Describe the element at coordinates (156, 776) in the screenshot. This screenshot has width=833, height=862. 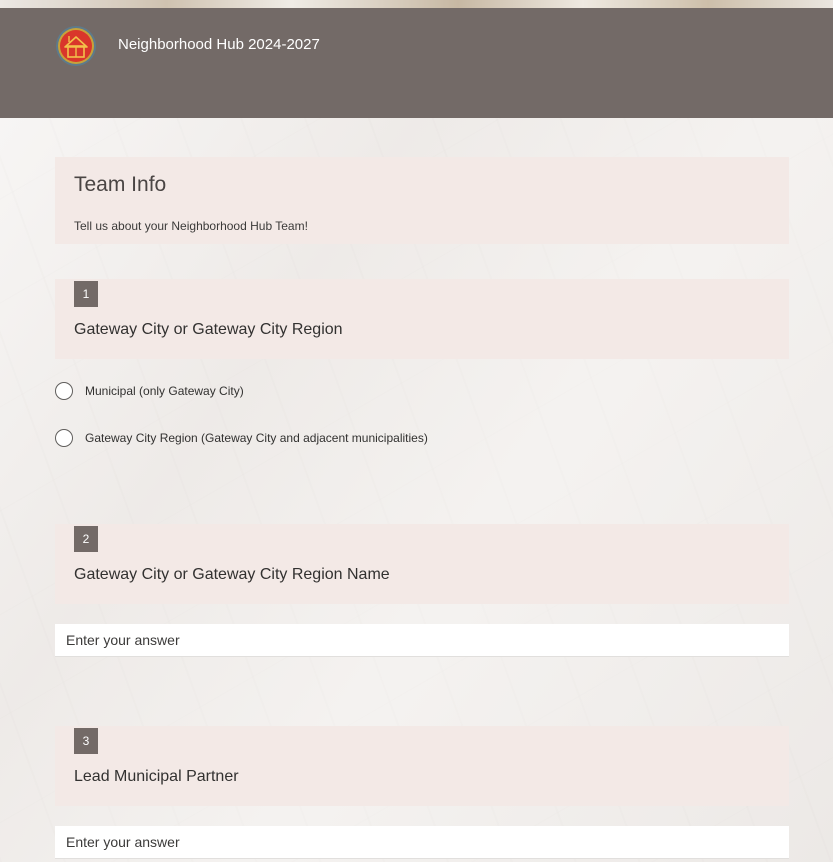
I see `question-title: Lead Municipal Partner` at that location.